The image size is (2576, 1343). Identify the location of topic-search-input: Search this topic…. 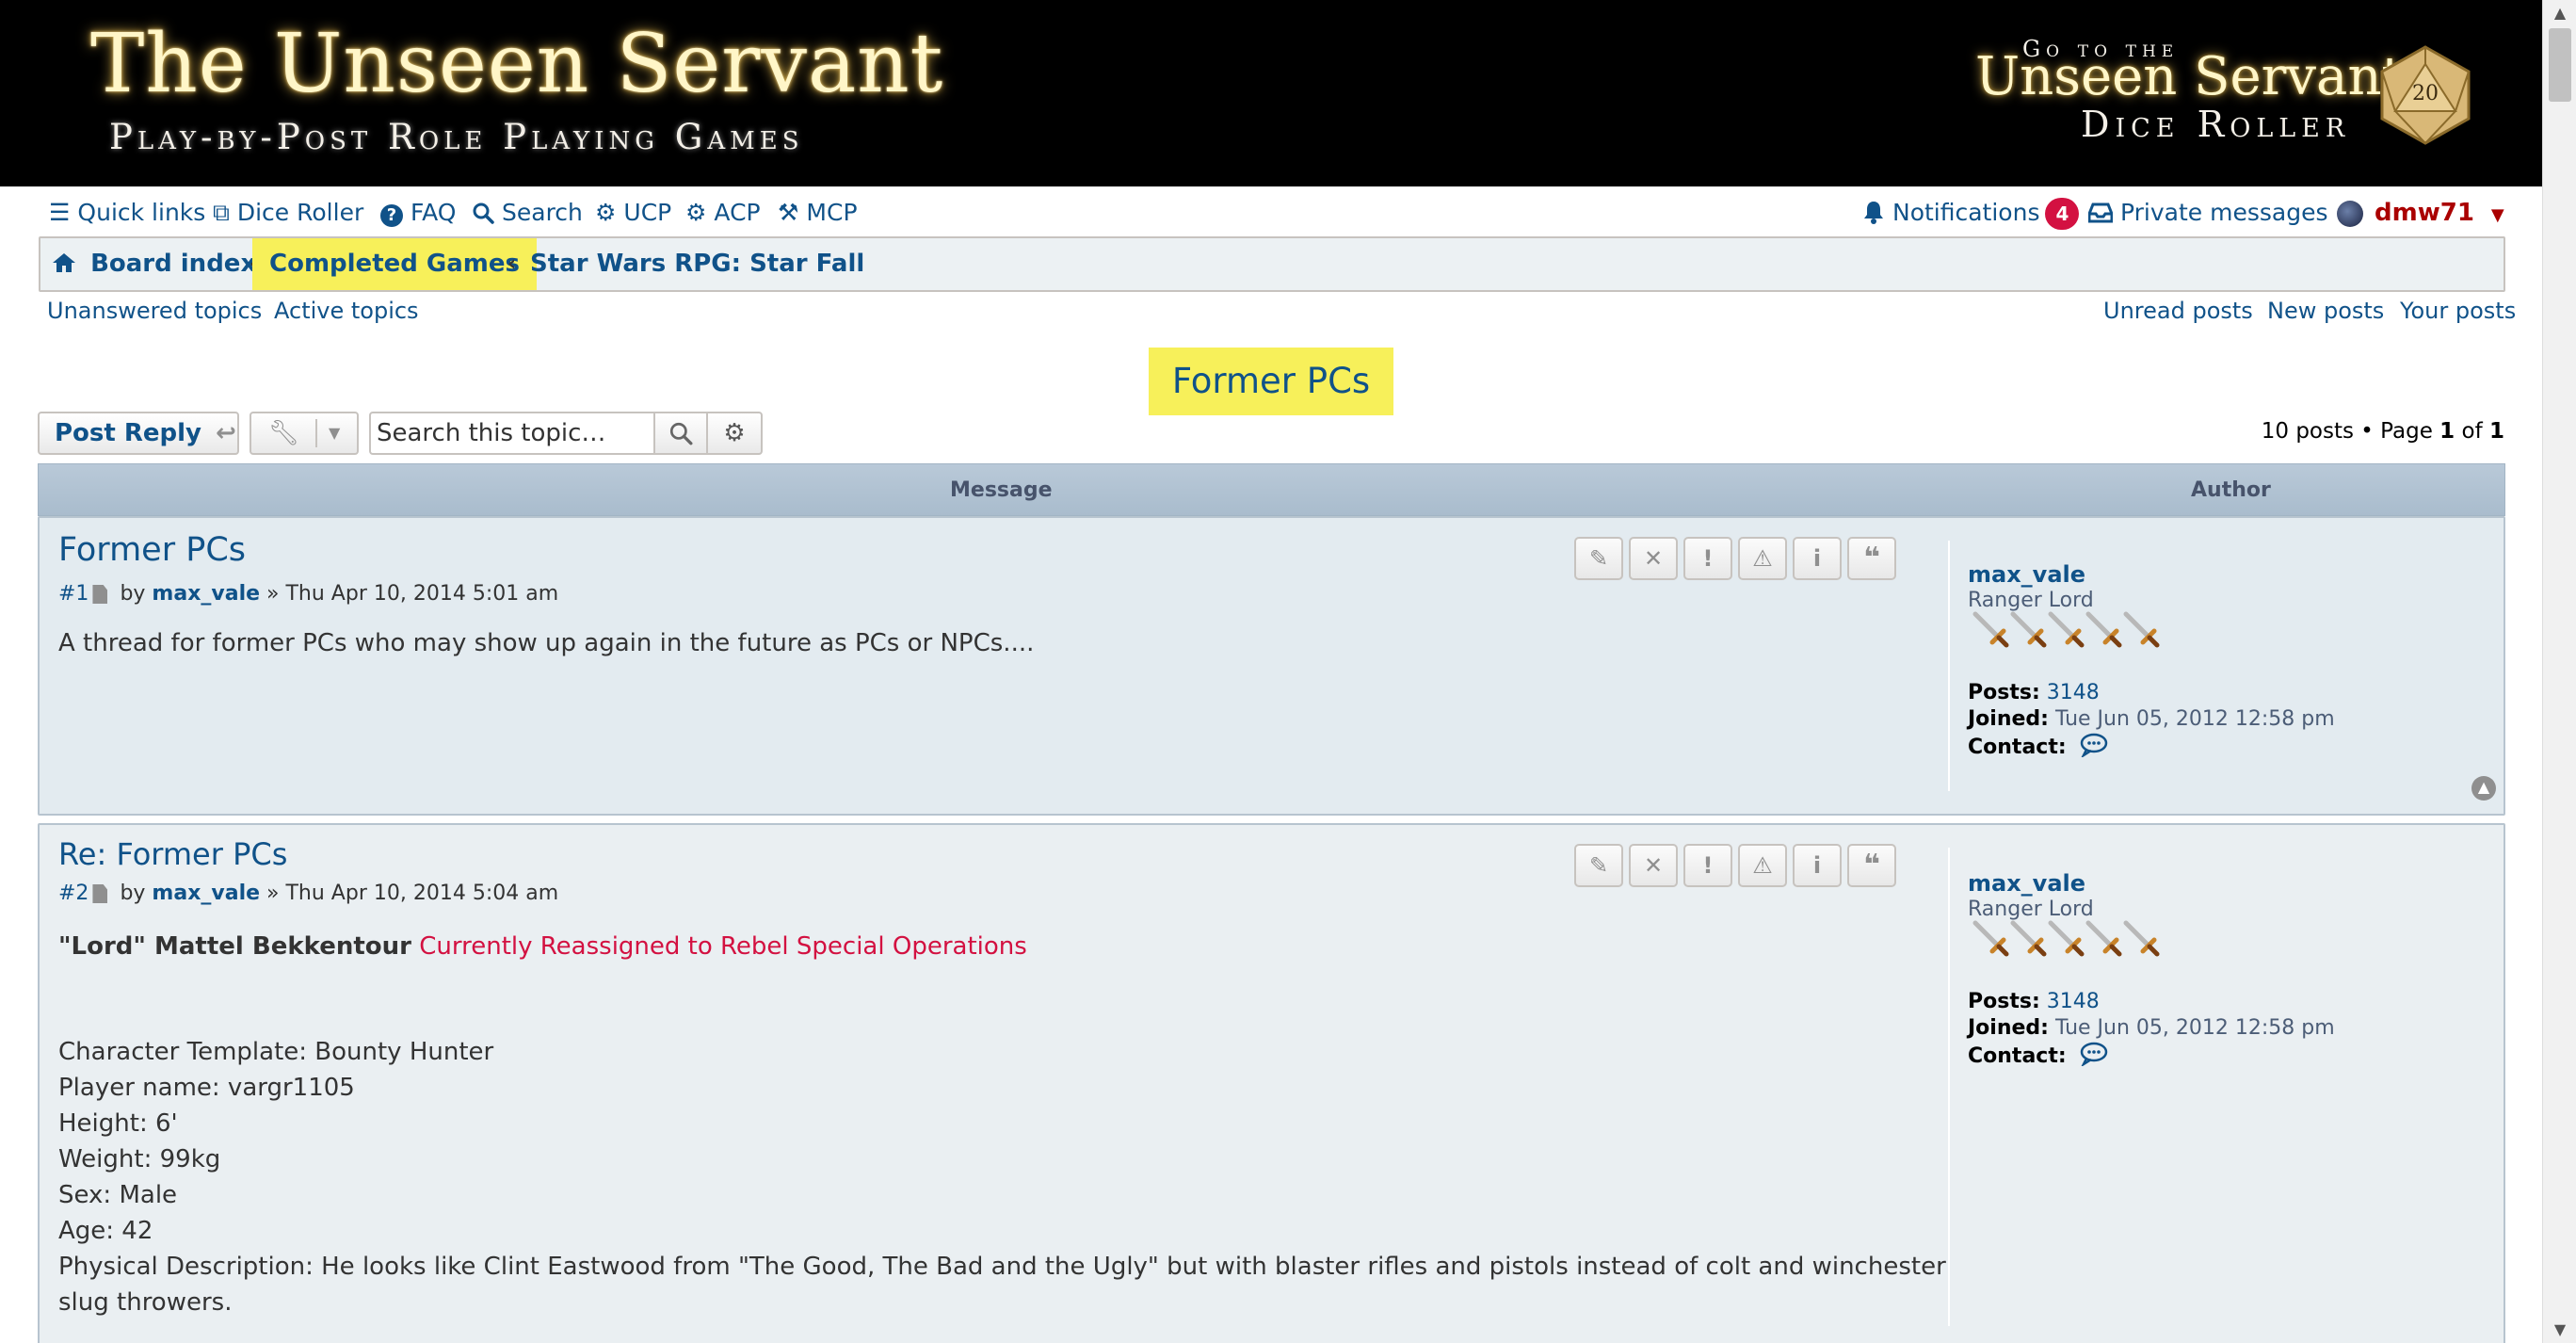
(512, 433).